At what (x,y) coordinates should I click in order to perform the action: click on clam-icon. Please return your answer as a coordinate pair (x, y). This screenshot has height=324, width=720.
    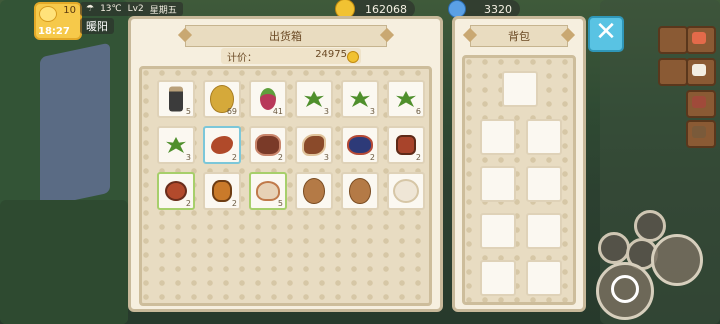
    Looking at the image, I should click on (268, 191).